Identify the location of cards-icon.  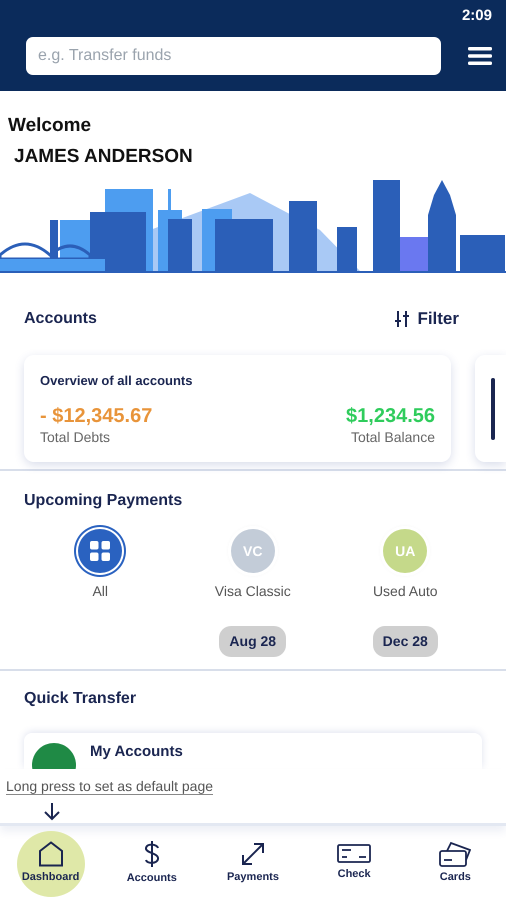
(455, 854).